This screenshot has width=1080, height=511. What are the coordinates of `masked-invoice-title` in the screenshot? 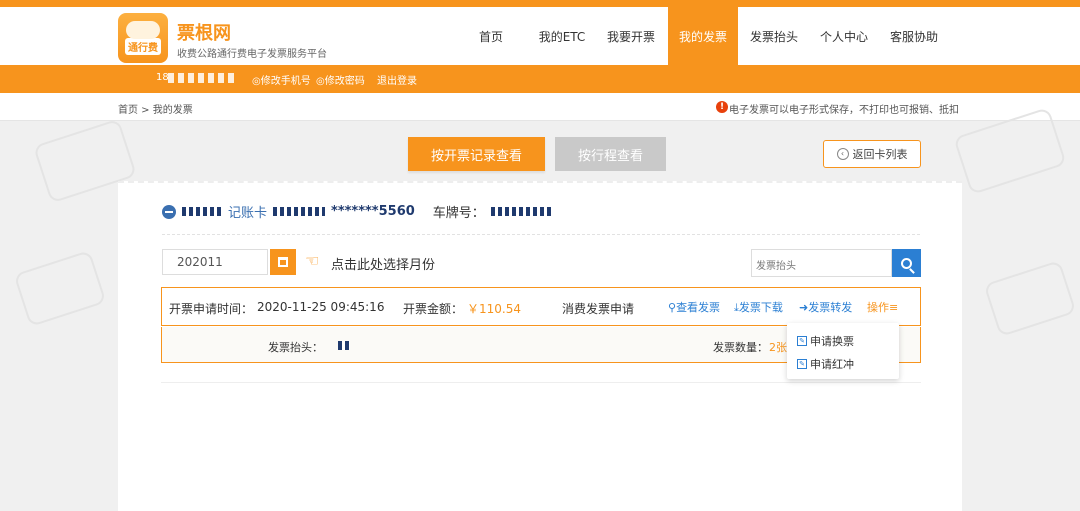 It's located at (344, 345).